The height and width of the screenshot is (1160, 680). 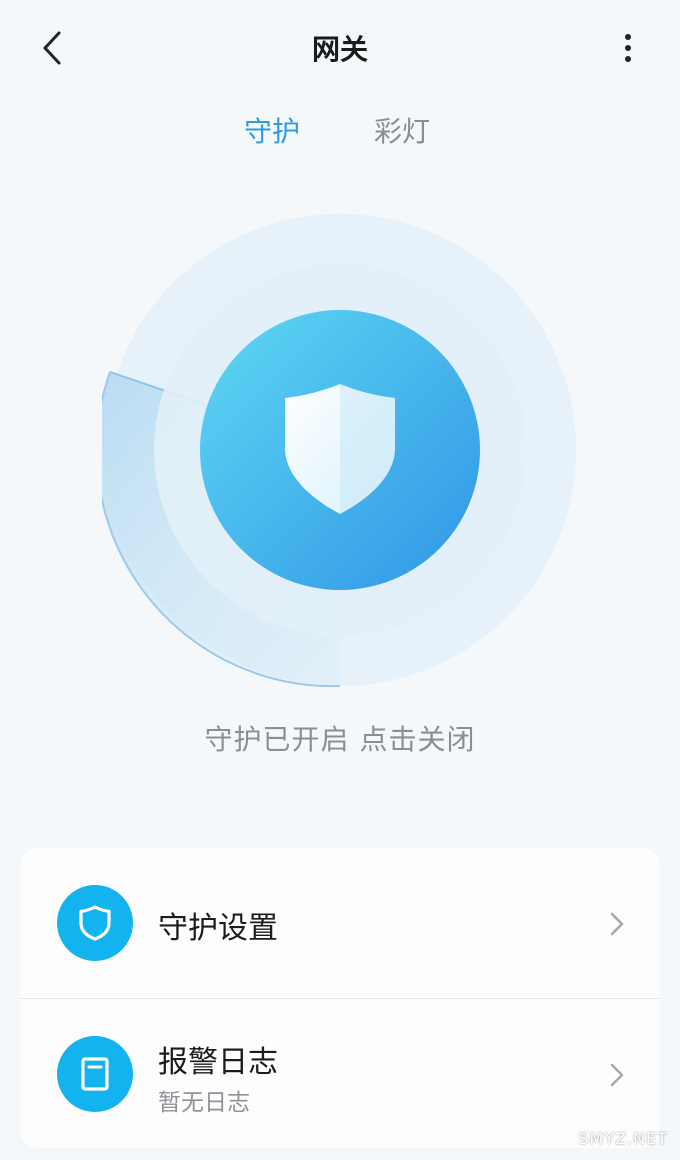 What do you see at coordinates (272, 130) in the screenshot?
I see `tab-guard: 守护` at bounding box center [272, 130].